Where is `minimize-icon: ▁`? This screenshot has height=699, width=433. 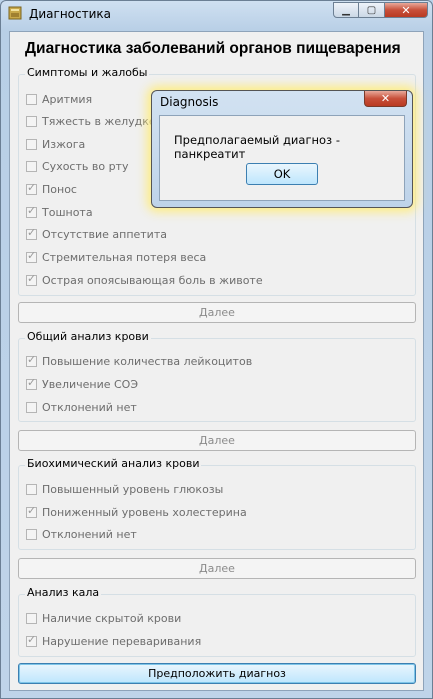 minimize-icon: ▁ is located at coordinates (346, 10).